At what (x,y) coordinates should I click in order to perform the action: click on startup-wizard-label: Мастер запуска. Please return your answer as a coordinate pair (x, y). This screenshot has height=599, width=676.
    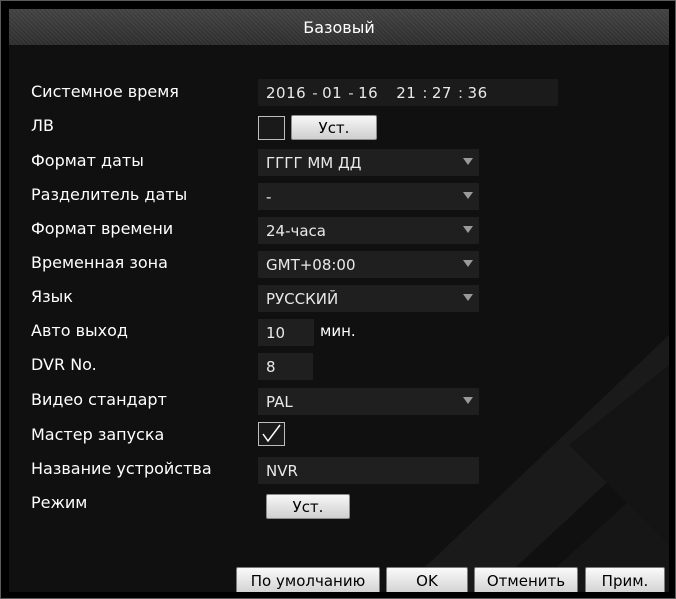
    Looking at the image, I should click on (98, 434).